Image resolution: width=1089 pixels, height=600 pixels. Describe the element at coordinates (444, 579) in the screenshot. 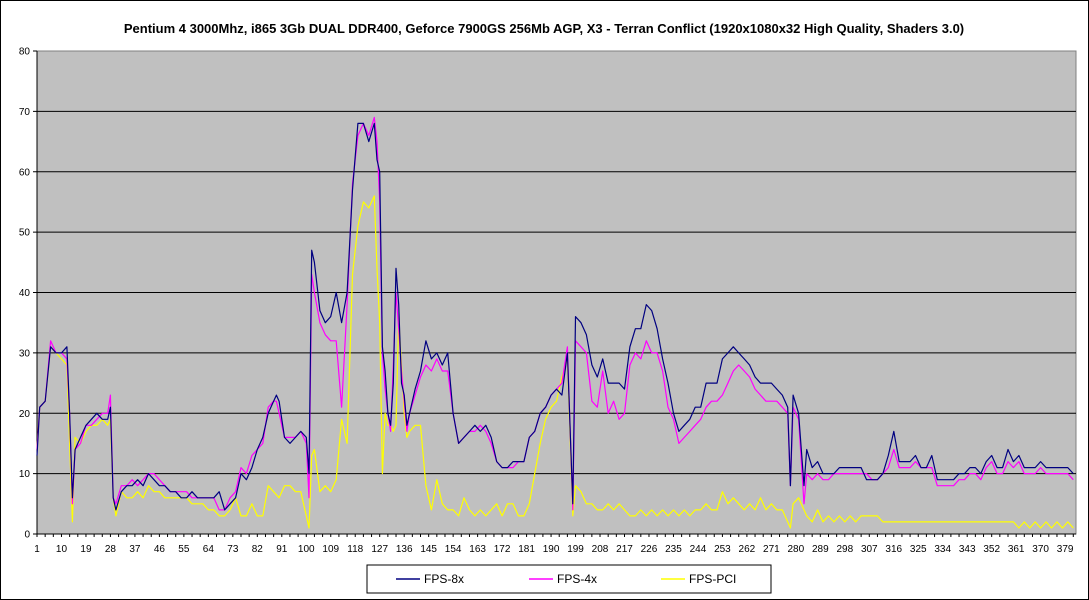

I see `legend-label: FPS-8x` at that location.